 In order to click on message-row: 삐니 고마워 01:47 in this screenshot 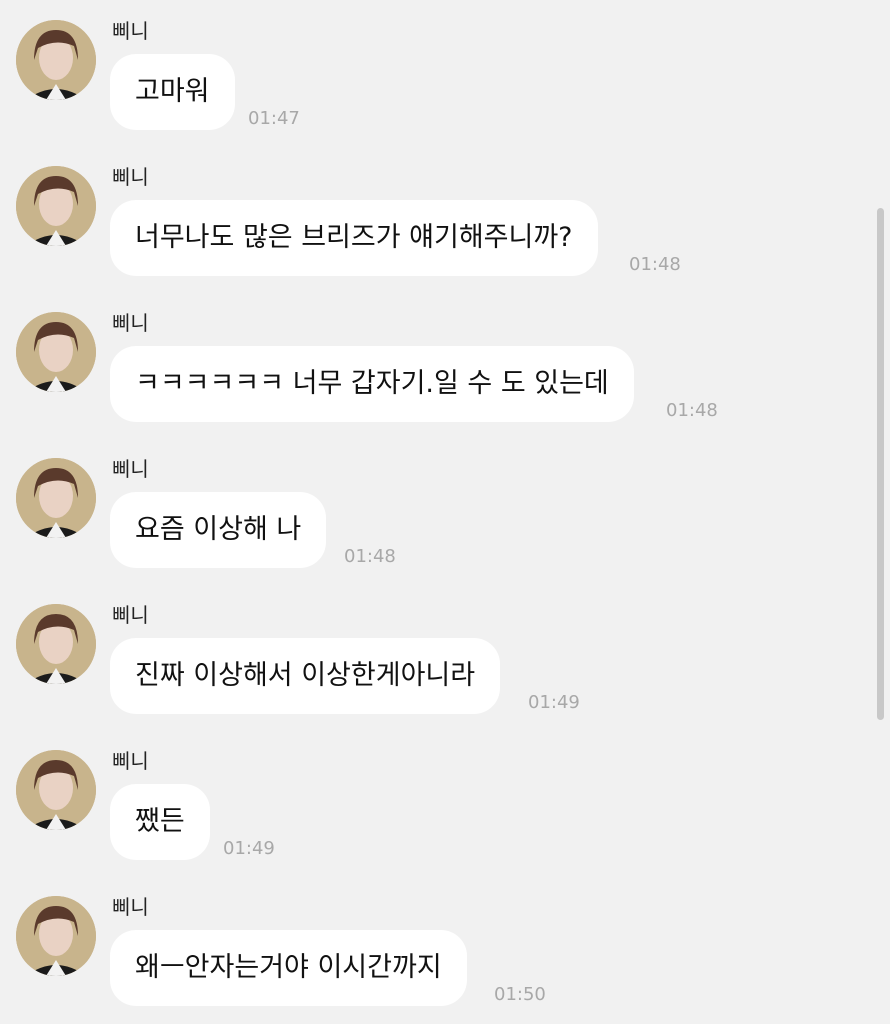, I will do `click(435, 73)`.